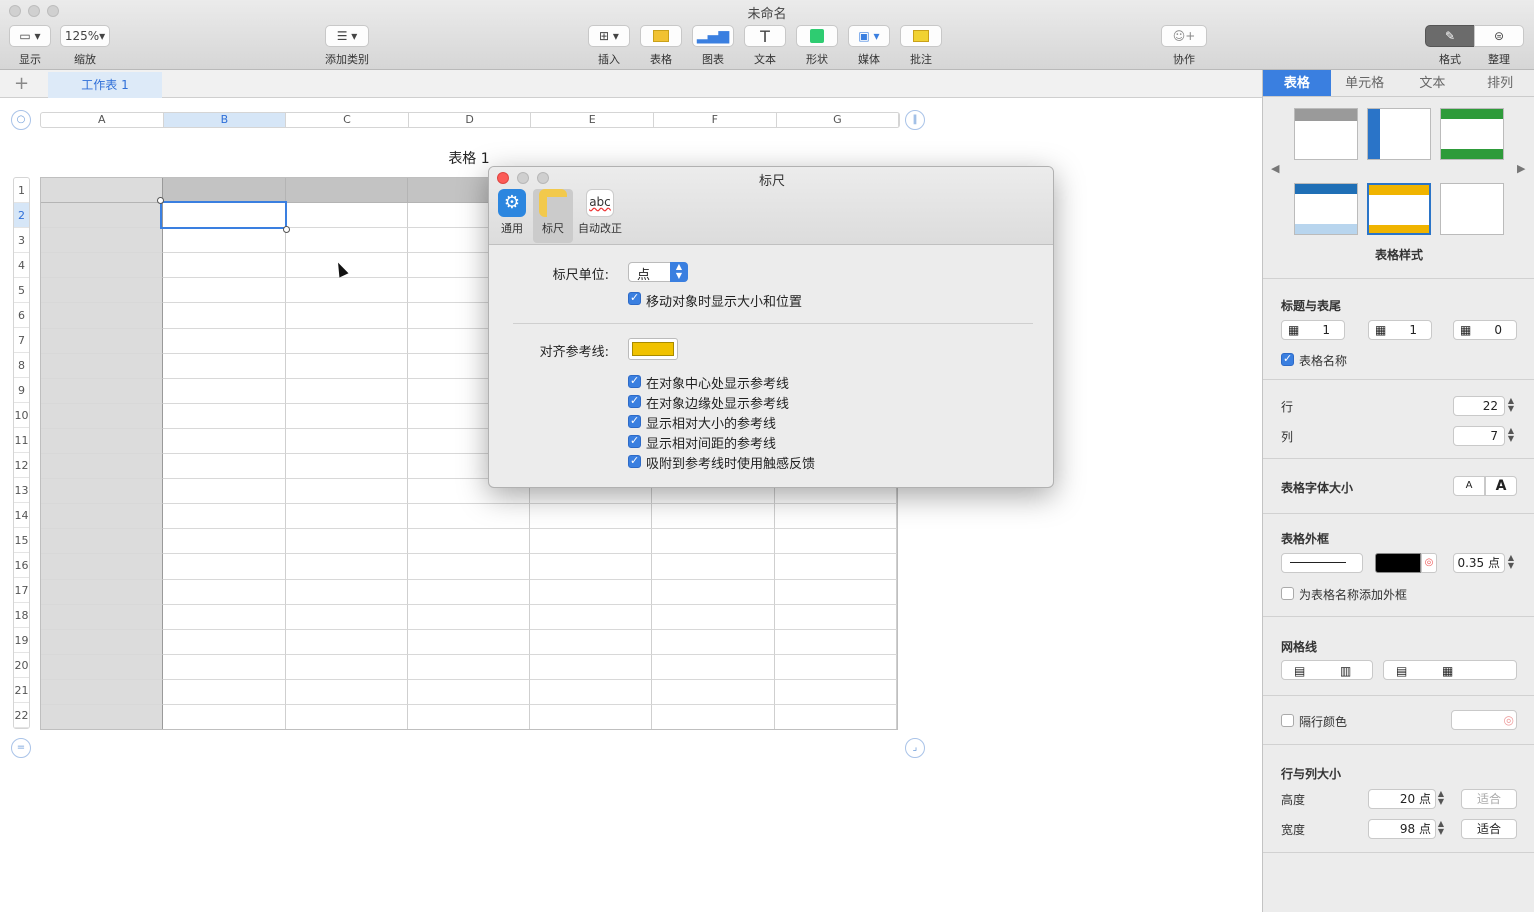 The width and height of the screenshot is (1534, 912). I want to click on row-header: 18, so click(21, 615).